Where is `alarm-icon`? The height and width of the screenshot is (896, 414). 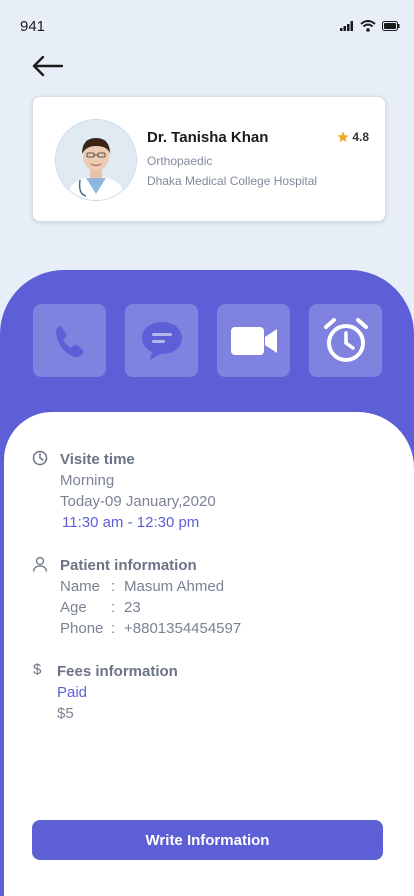
alarm-icon is located at coordinates (345, 339).